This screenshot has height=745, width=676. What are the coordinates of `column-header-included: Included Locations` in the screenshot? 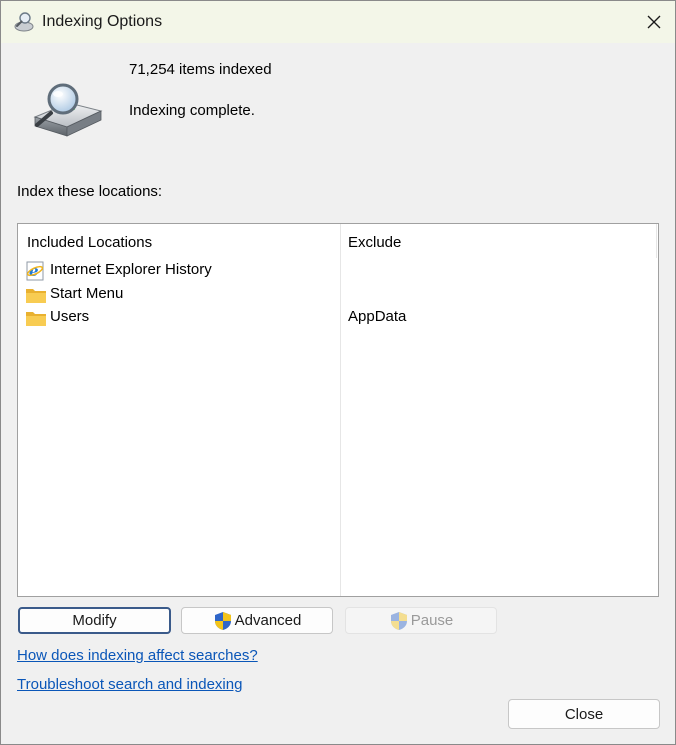 It's located at (89, 242).